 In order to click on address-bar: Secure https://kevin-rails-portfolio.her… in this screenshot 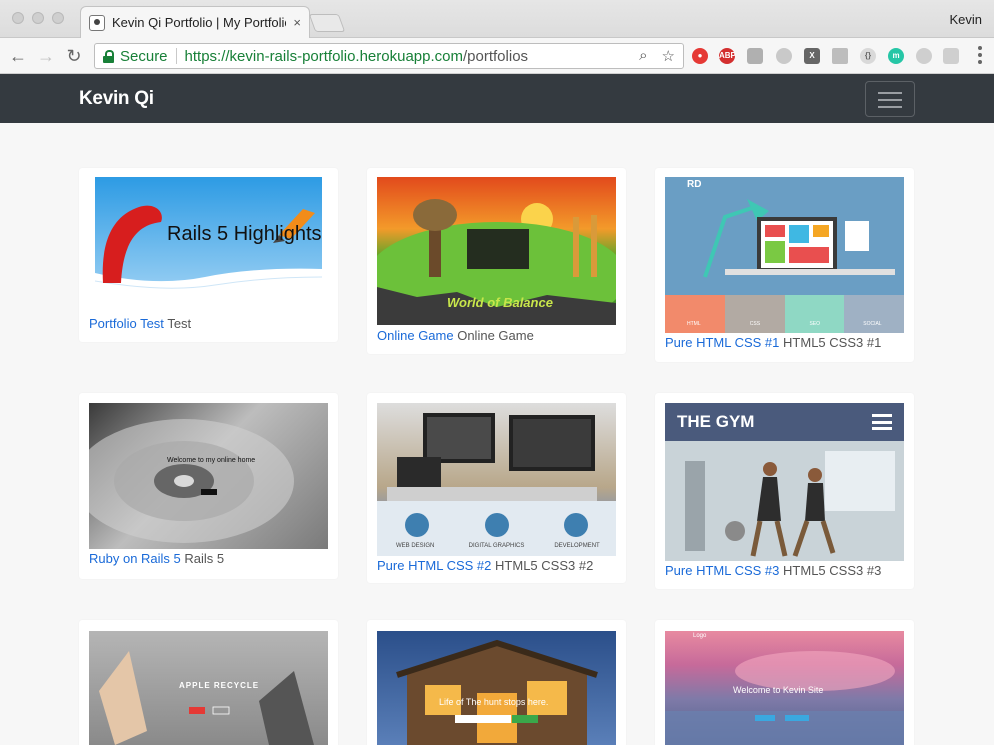, I will do `click(389, 56)`.